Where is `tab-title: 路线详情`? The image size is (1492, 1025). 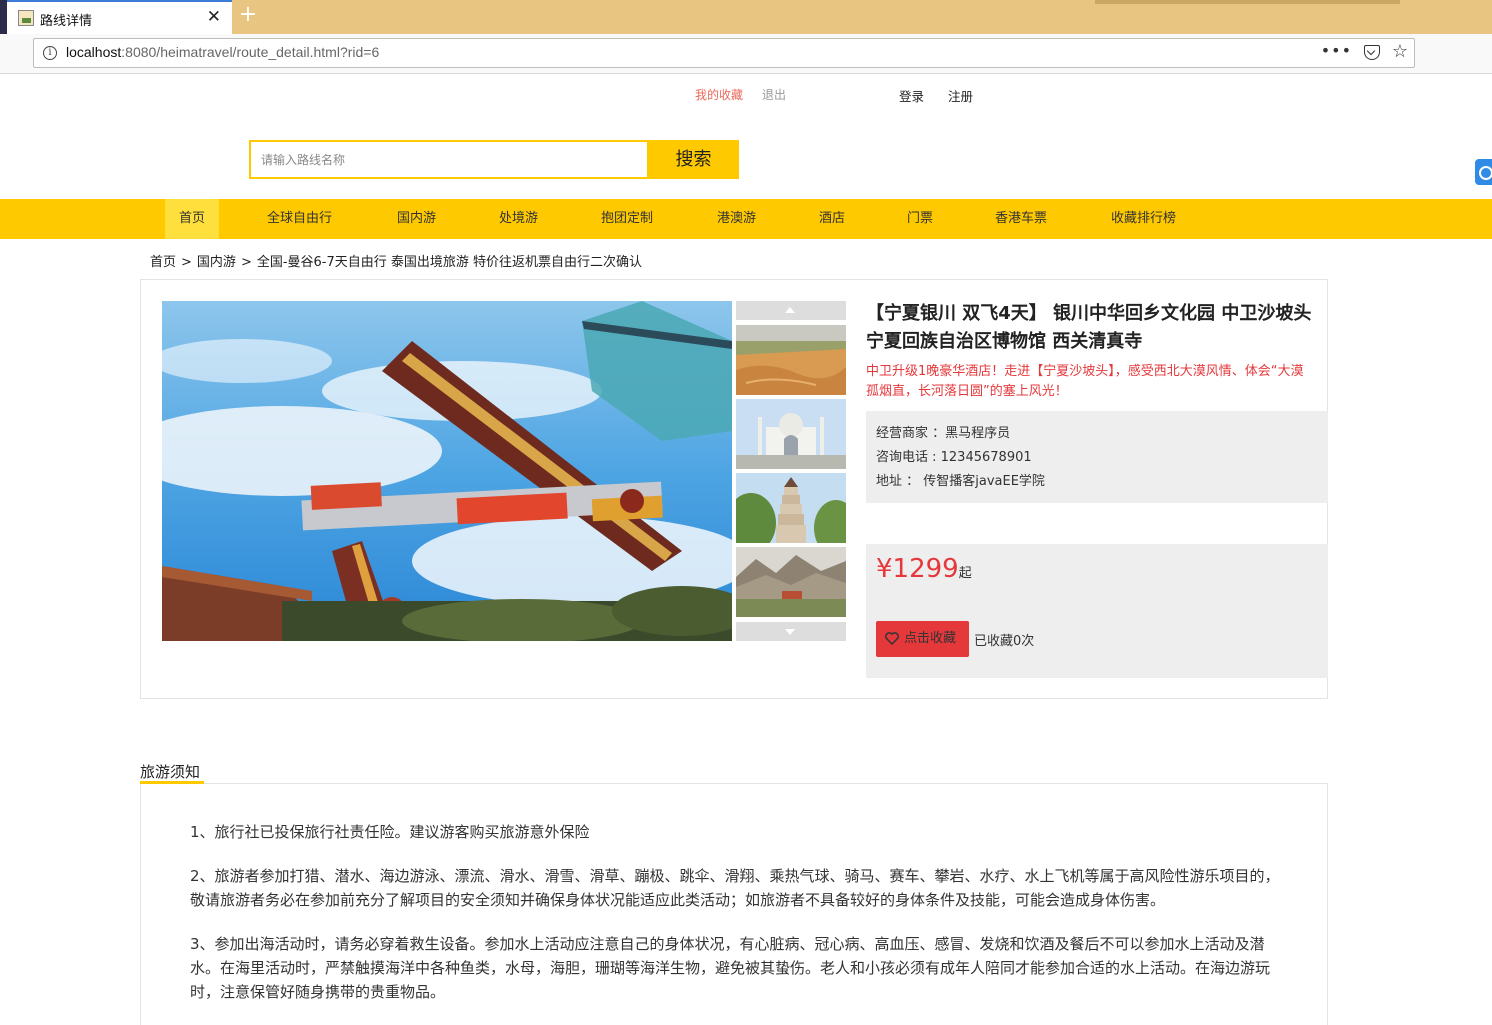
tab-title: 路线详情 is located at coordinates (66, 21).